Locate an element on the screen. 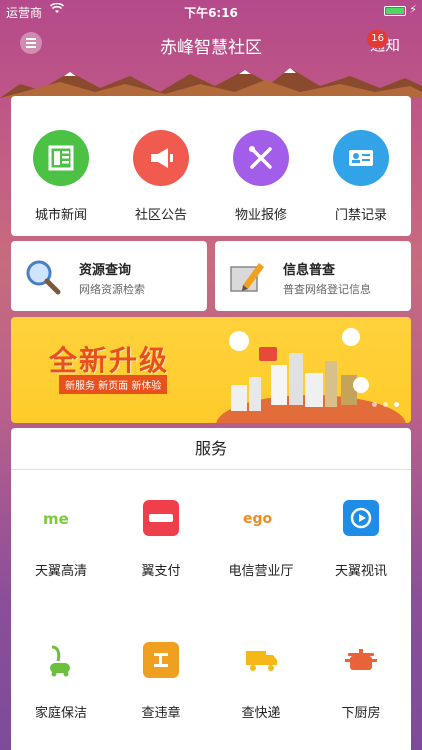  clock-label: 下午6:16 is located at coordinates (211, 13).